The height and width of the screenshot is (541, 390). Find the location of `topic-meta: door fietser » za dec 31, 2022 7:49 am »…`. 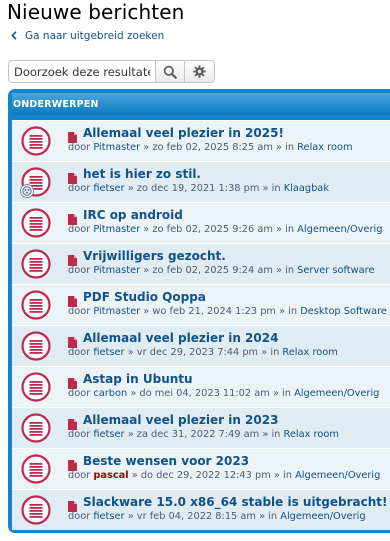

topic-meta: door fietser » za dec 31, 2022 7:49 am »… is located at coordinates (229, 436).